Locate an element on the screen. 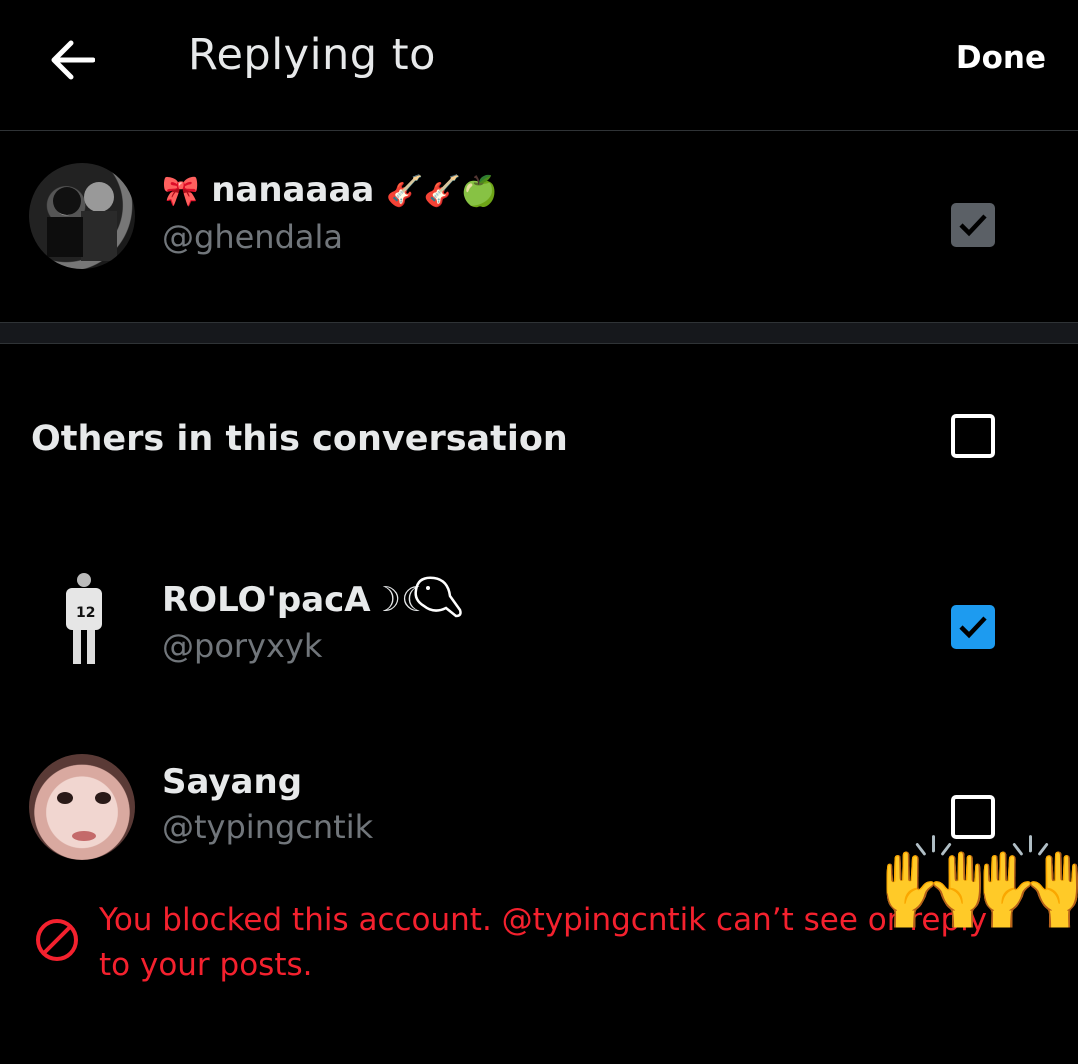  ribbon-icon: 🎀 is located at coordinates (181, 191).